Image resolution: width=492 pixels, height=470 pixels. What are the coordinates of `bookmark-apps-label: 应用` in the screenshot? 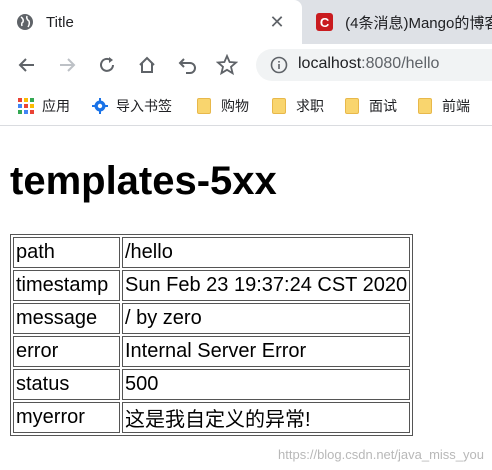 It's located at (56, 106).